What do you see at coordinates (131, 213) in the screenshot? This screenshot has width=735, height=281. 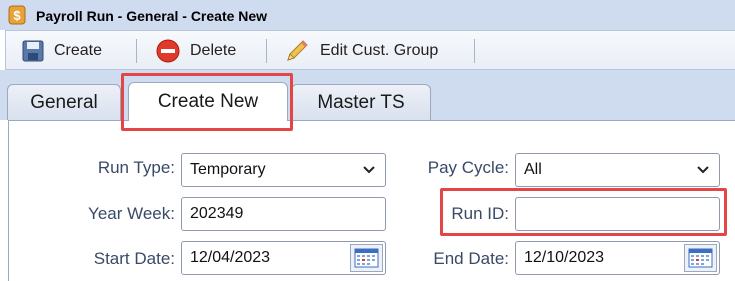 I see `year-week-label: Year Week:` at bounding box center [131, 213].